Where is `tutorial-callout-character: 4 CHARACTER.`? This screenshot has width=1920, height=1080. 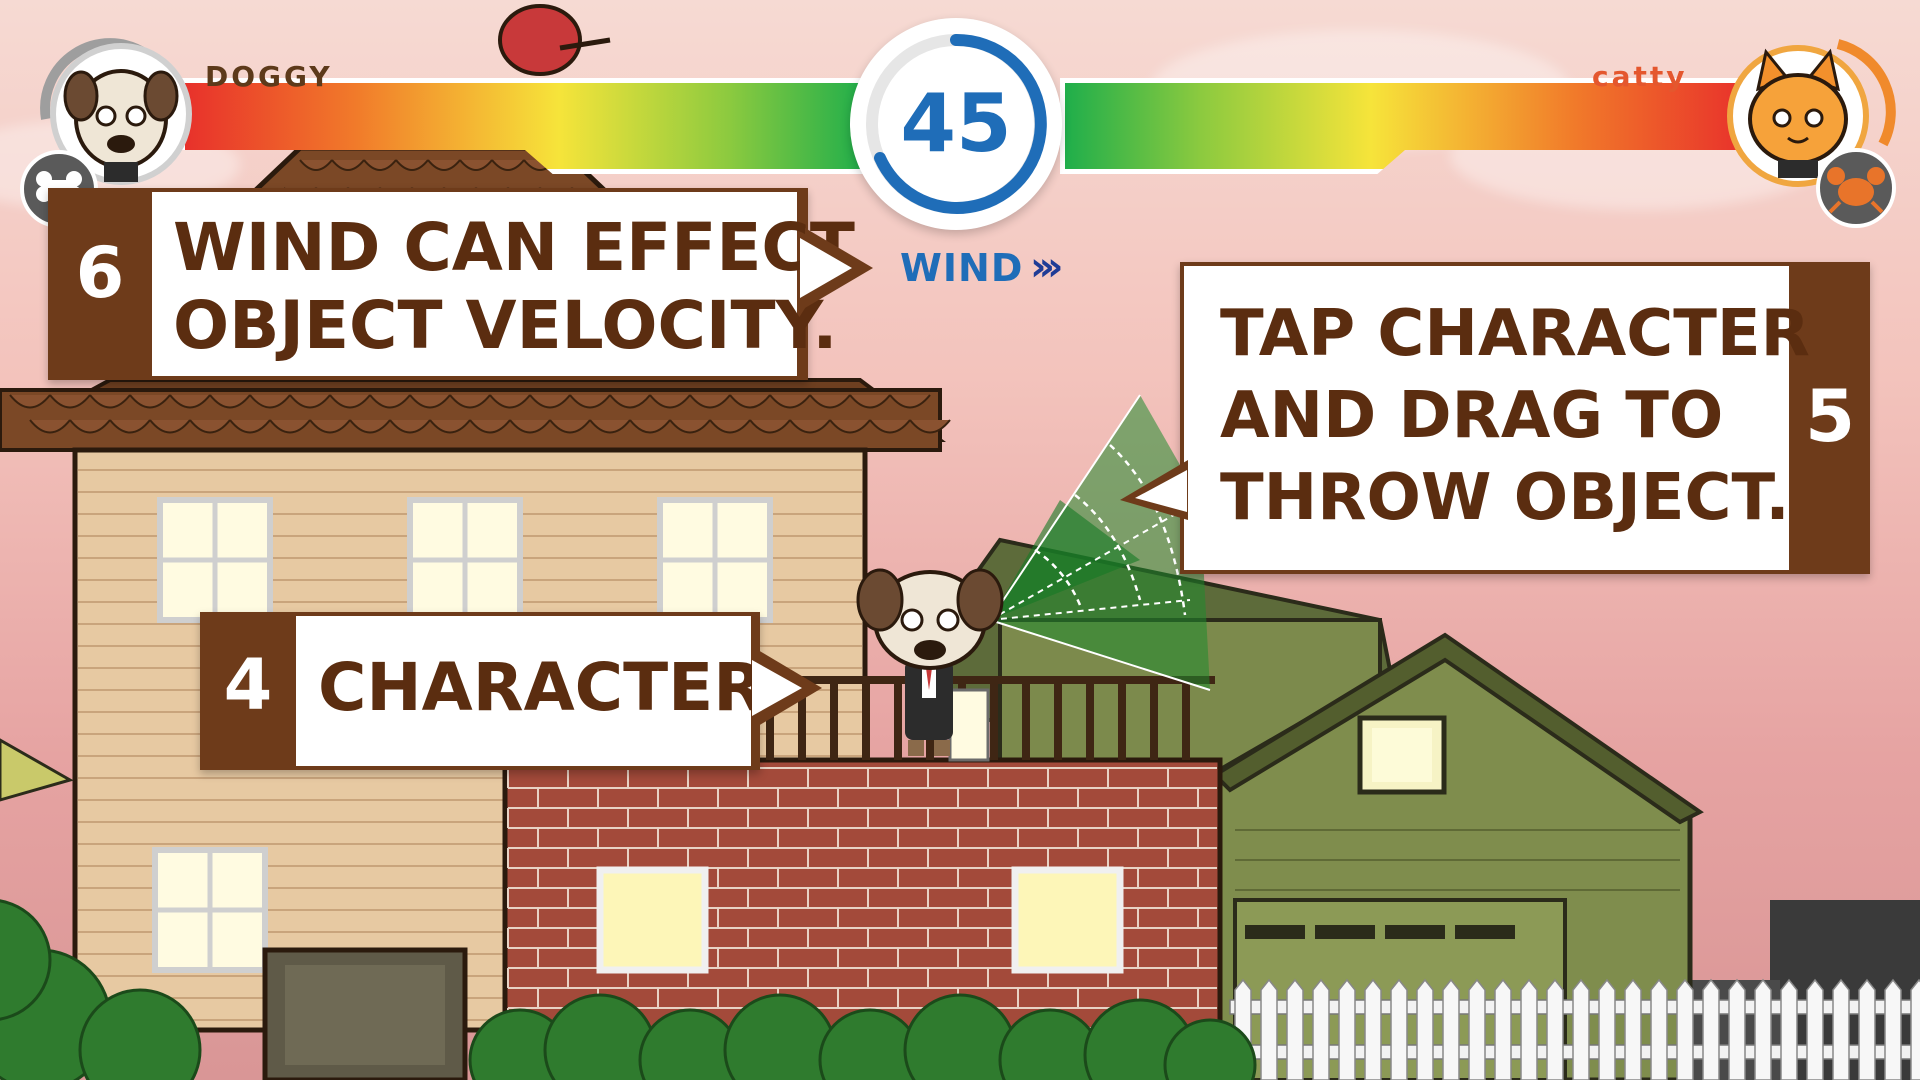
tutorial-callout-character: 4 CHARACTER. is located at coordinates (495, 691).